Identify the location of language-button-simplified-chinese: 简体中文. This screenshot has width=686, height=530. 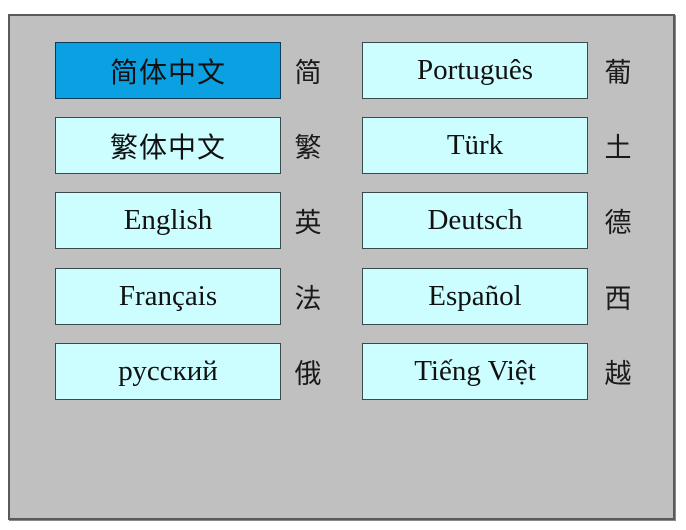
(168, 70).